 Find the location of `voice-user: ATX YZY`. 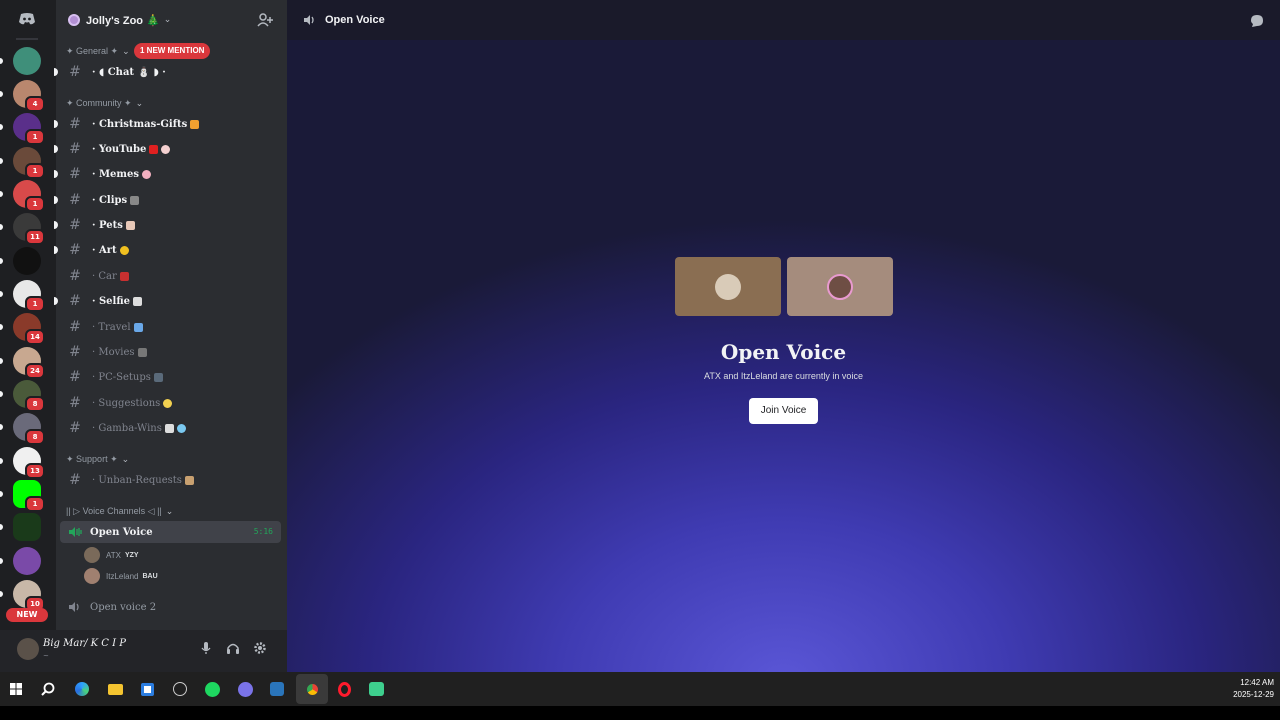

voice-user: ATX YZY is located at coordinates (111, 555).